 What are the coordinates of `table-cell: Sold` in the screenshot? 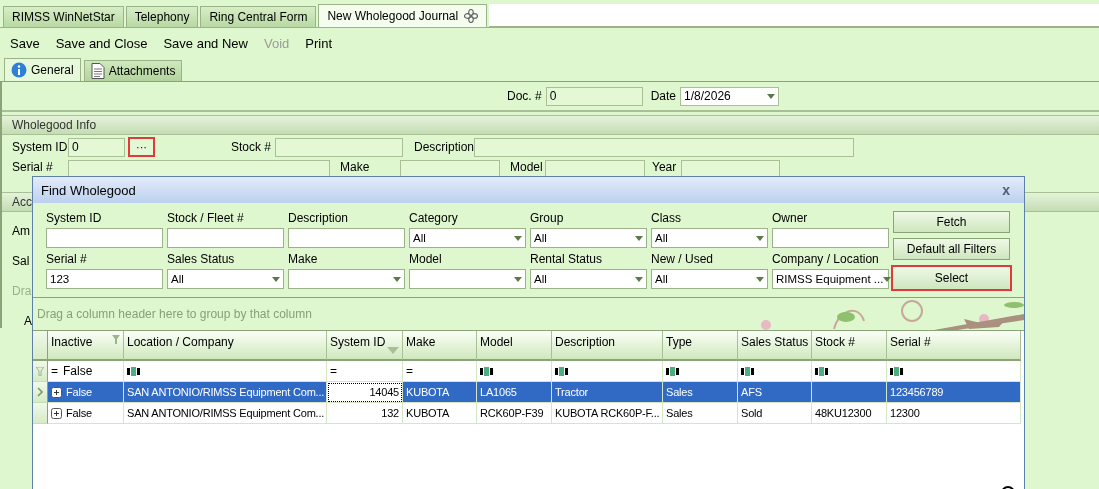 It's located at (775, 413).